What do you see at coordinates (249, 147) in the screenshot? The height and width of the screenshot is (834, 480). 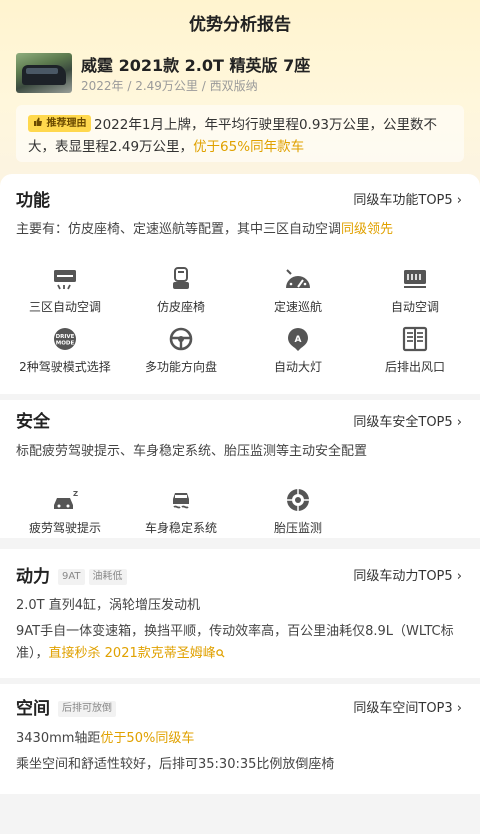 I see `recommend-highlight: 优于65%同年款车` at bounding box center [249, 147].